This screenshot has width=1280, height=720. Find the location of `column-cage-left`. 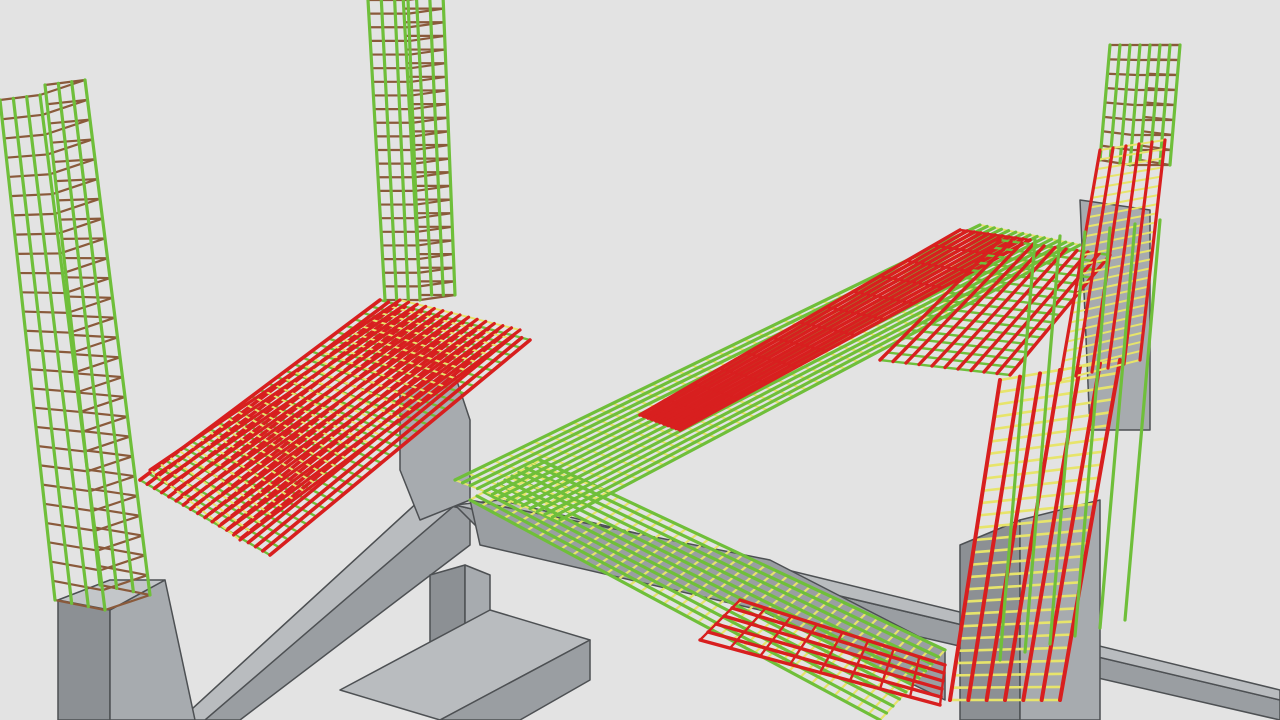

column-cage-left is located at coordinates (76, 345).